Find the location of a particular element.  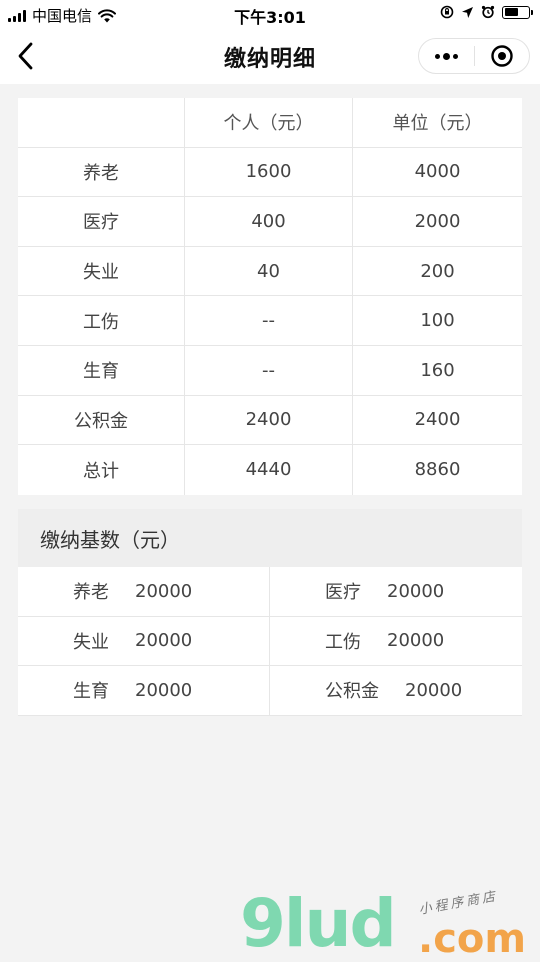

base-label: 公积金 is located at coordinates (352, 692).